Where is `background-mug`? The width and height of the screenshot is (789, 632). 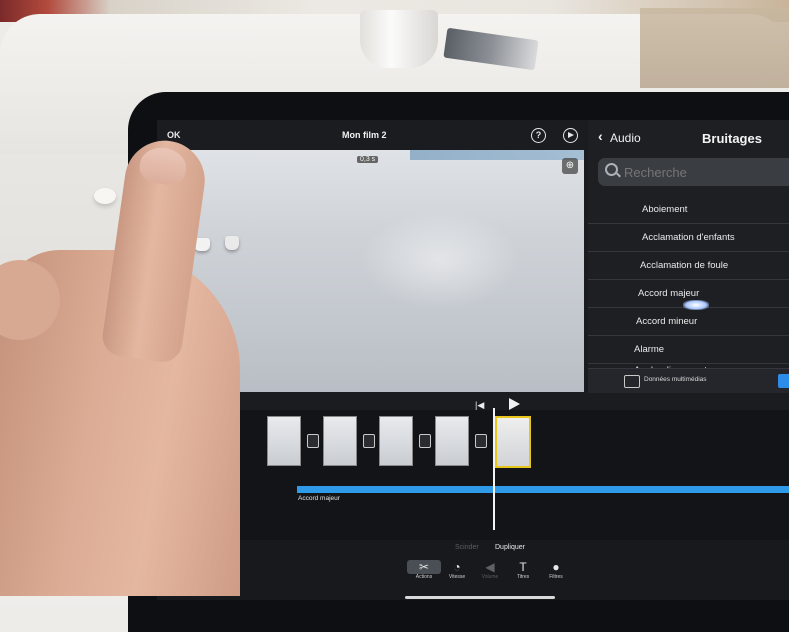
background-mug is located at coordinates (399, 39).